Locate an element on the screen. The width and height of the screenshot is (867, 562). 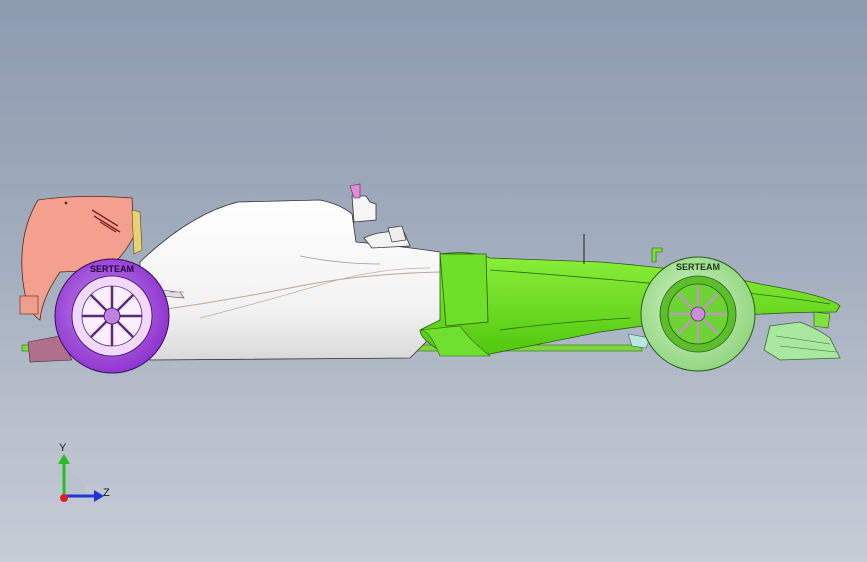
z-axis-label: Z is located at coordinates (106, 493).